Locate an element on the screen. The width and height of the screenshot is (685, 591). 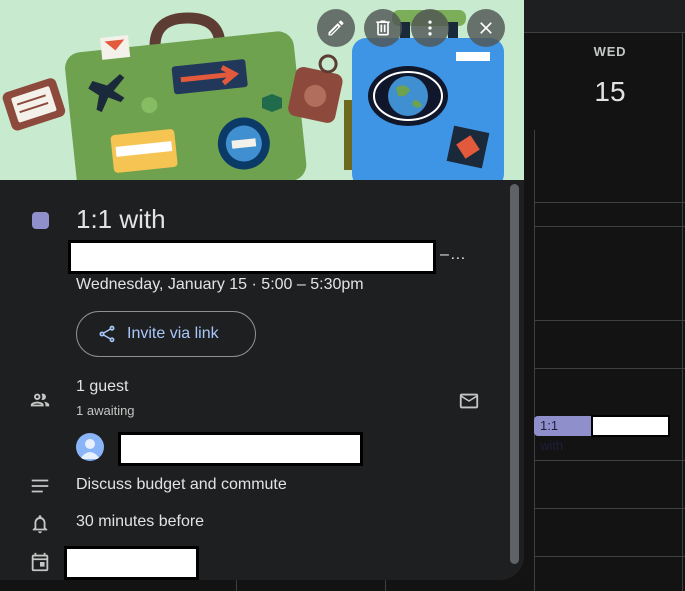
invite-label: Invite via link is located at coordinates (173, 333).